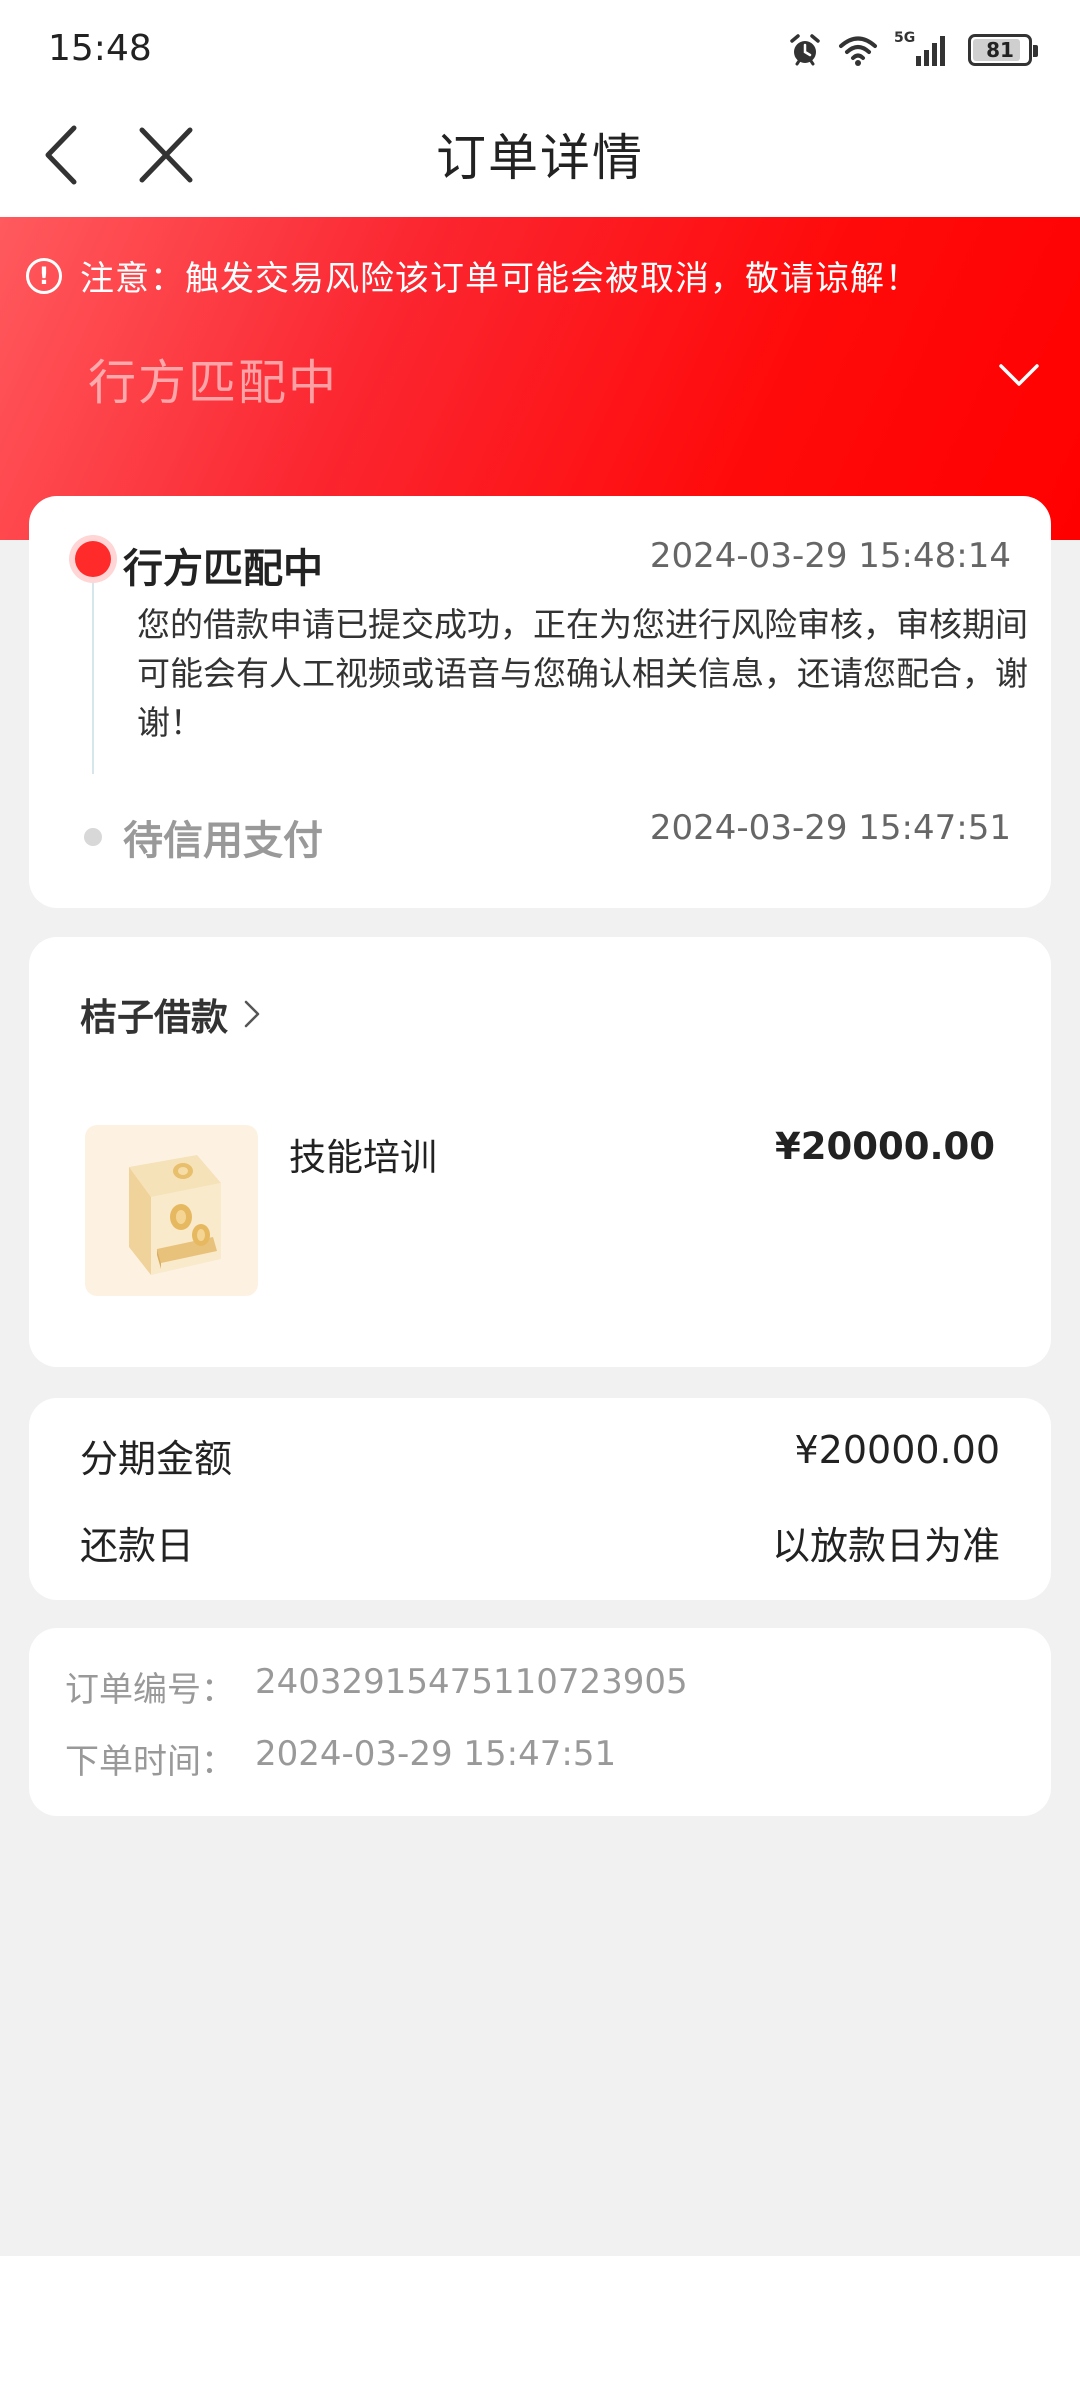 Image resolution: width=1080 pixels, height=2400 pixels. What do you see at coordinates (100, 48) in the screenshot?
I see `status-time: 15:48` at bounding box center [100, 48].